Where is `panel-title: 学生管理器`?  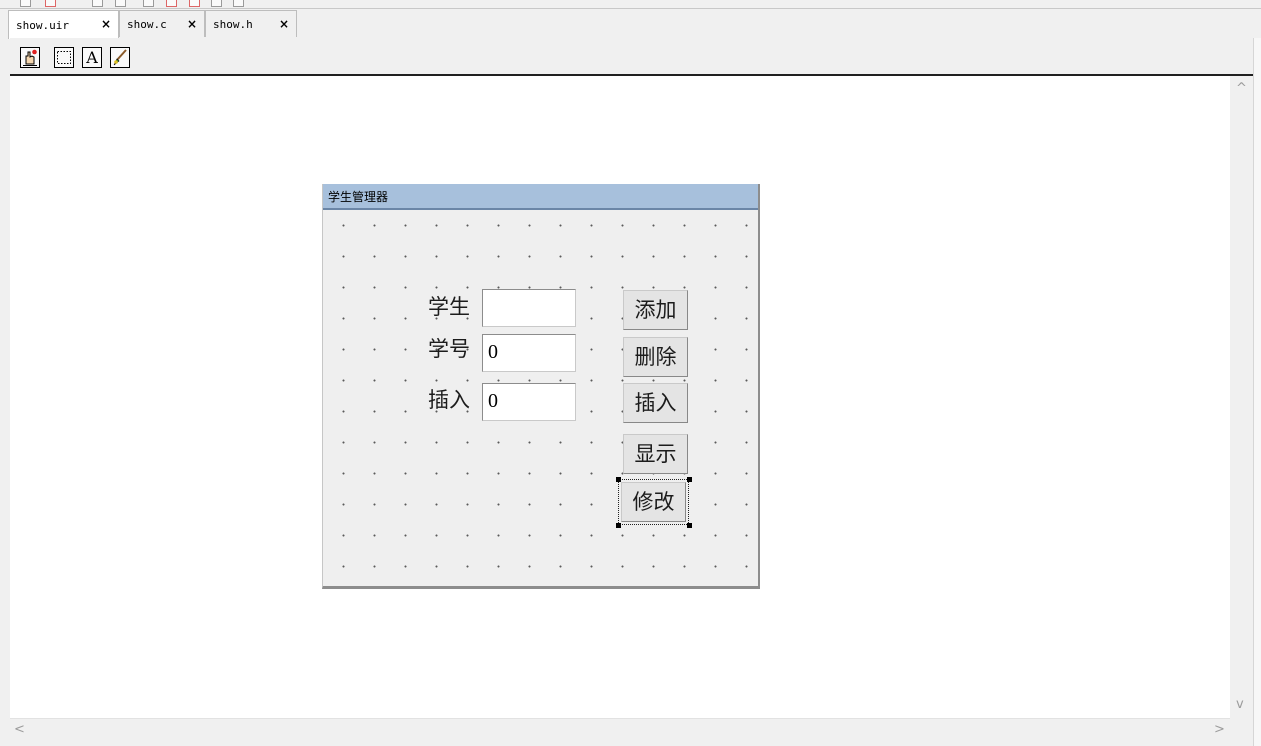 panel-title: 学生管理器 is located at coordinates (540, 197).